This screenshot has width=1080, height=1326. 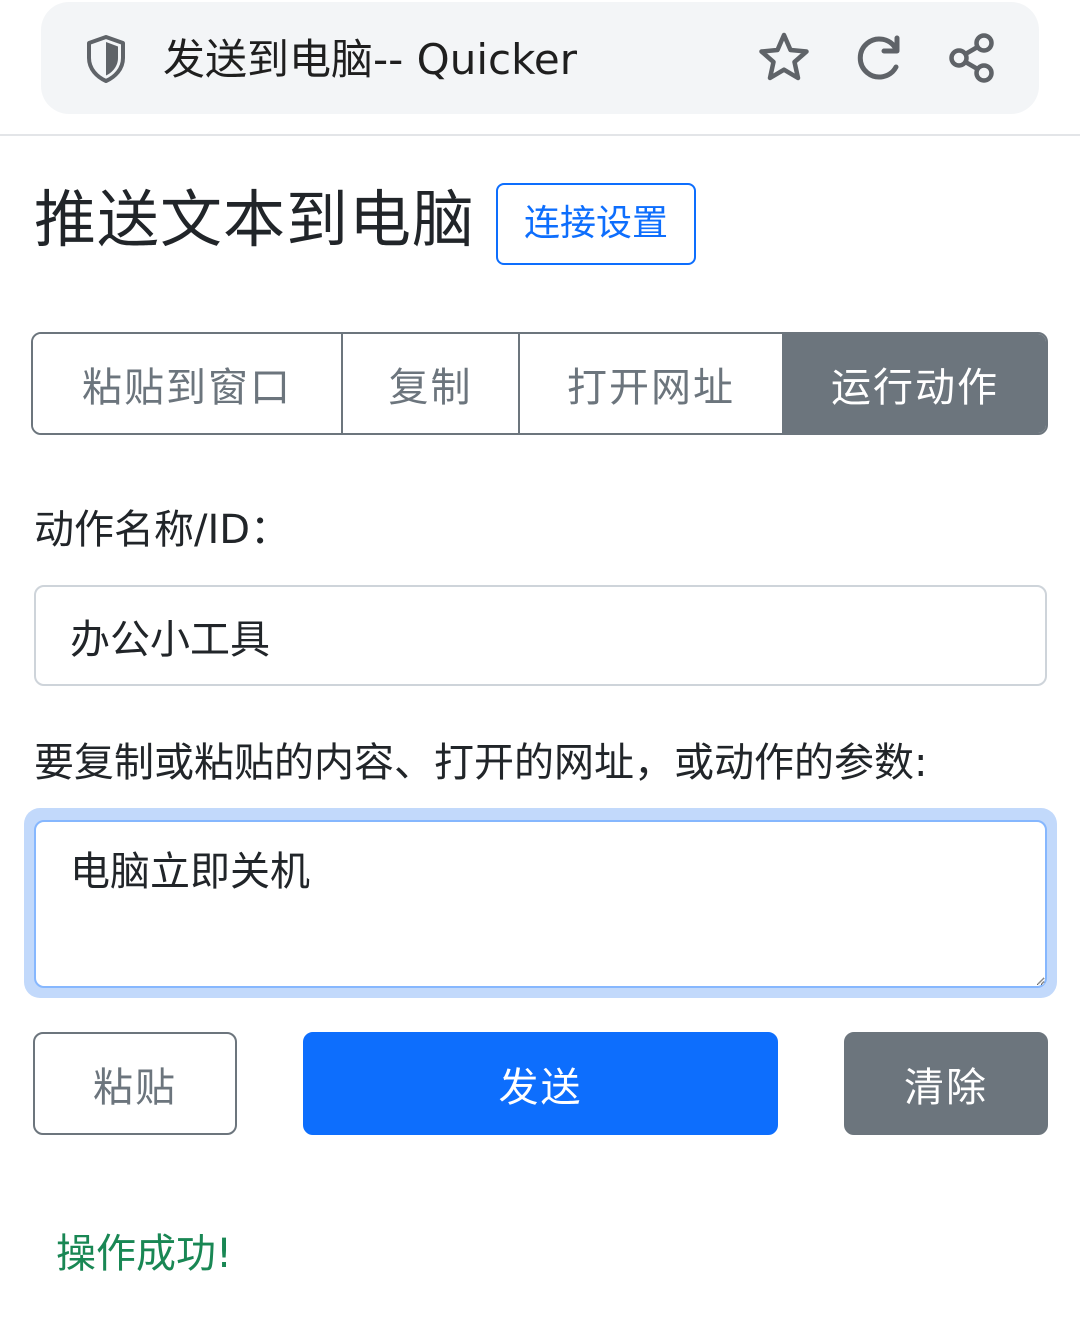 What do you see at coordinates (915, 383) in the screenshot?
I see `mode-run-action-button: 运行动作` at bounding box center [915, 383].